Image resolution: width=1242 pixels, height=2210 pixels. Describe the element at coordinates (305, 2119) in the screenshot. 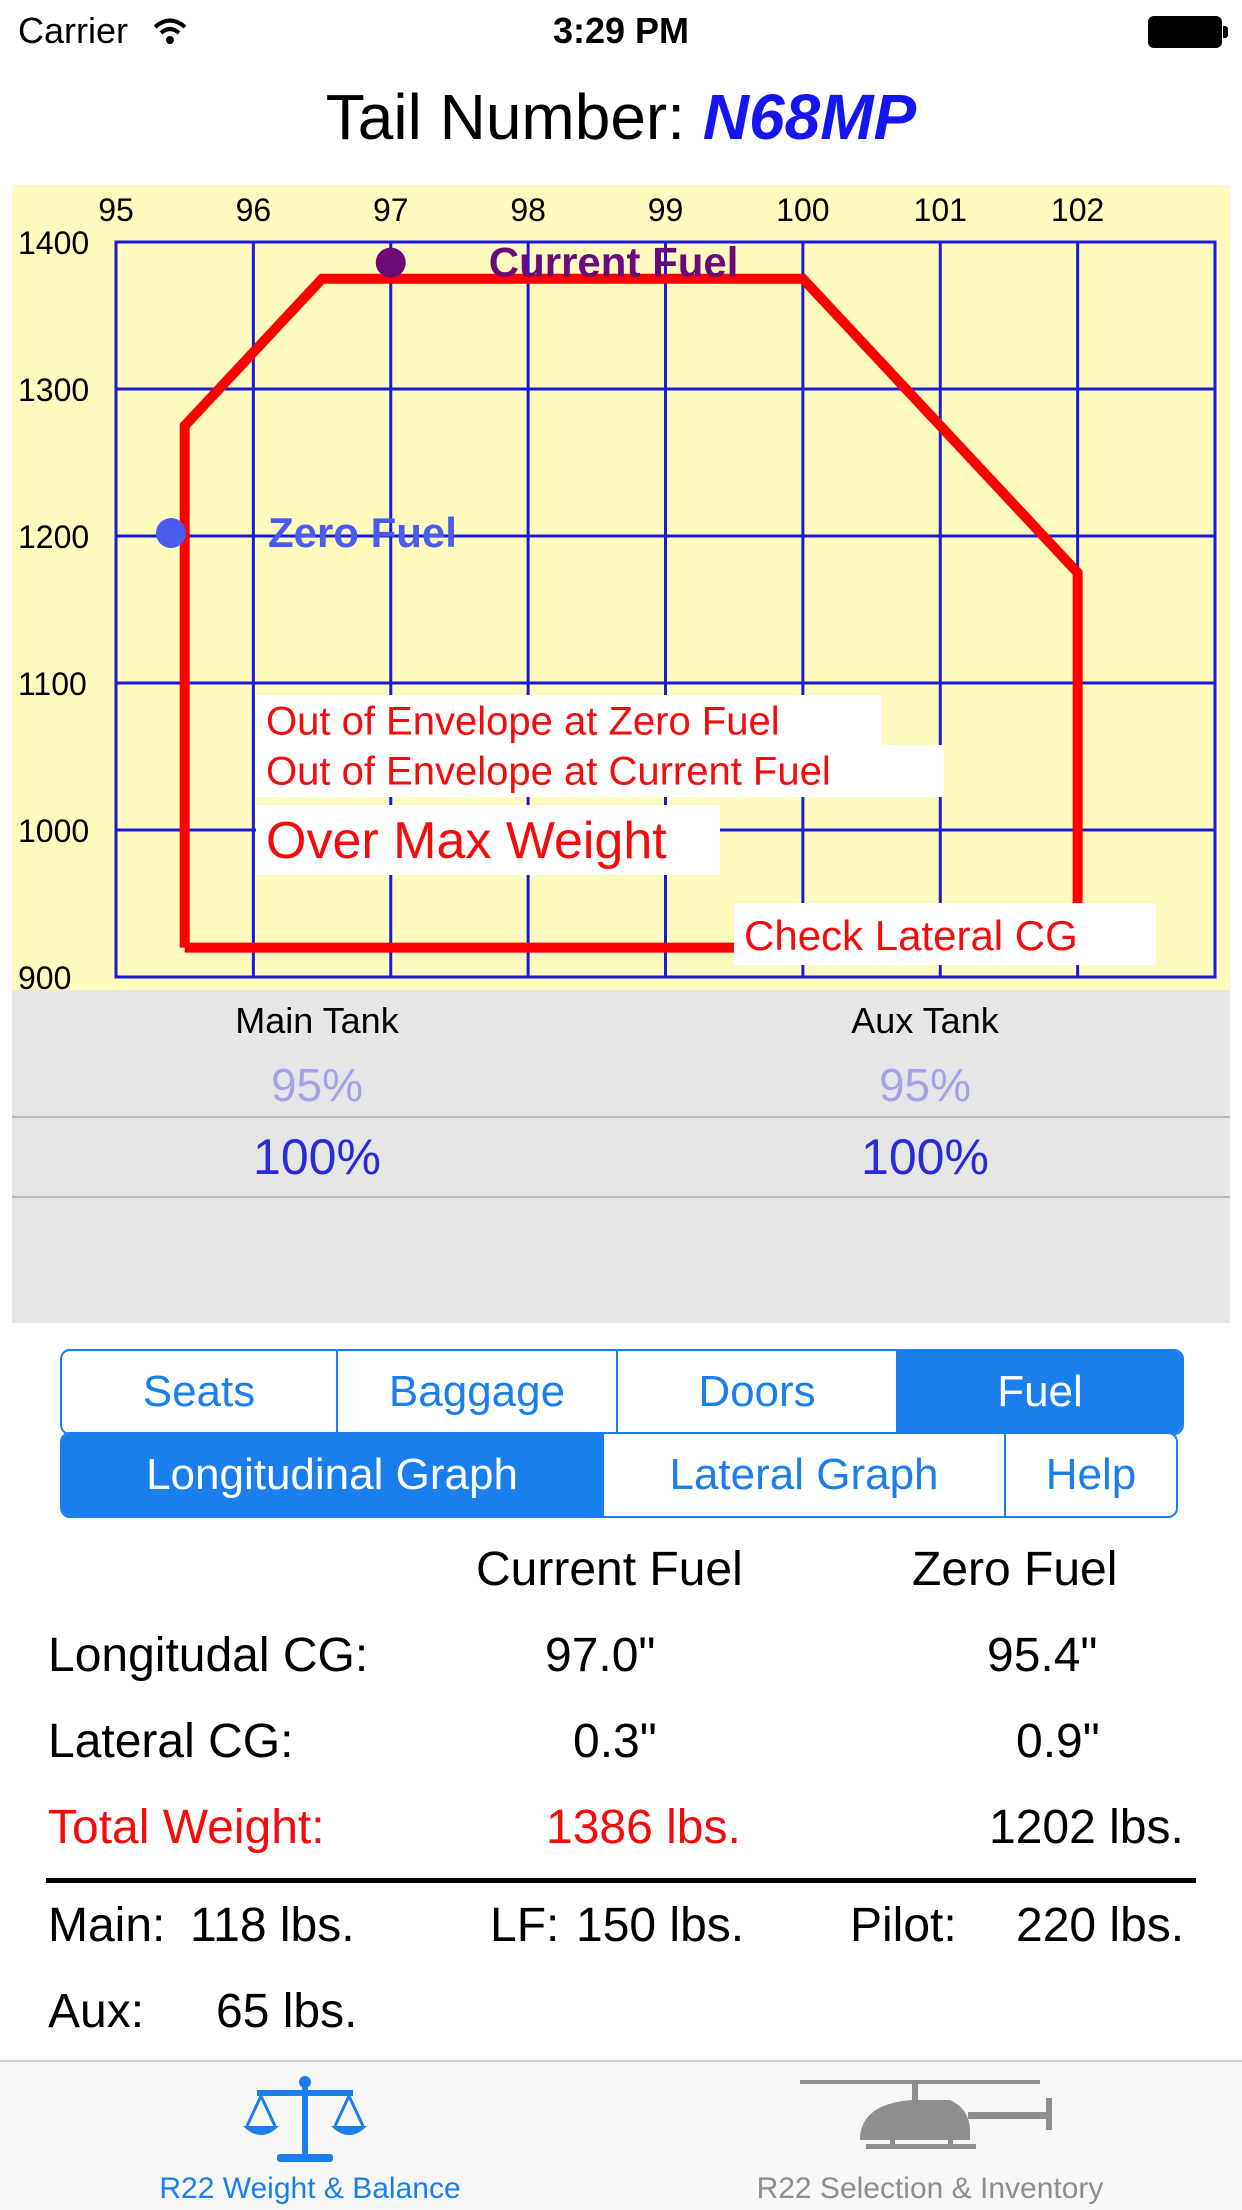

I see `scale-icon` at that location.